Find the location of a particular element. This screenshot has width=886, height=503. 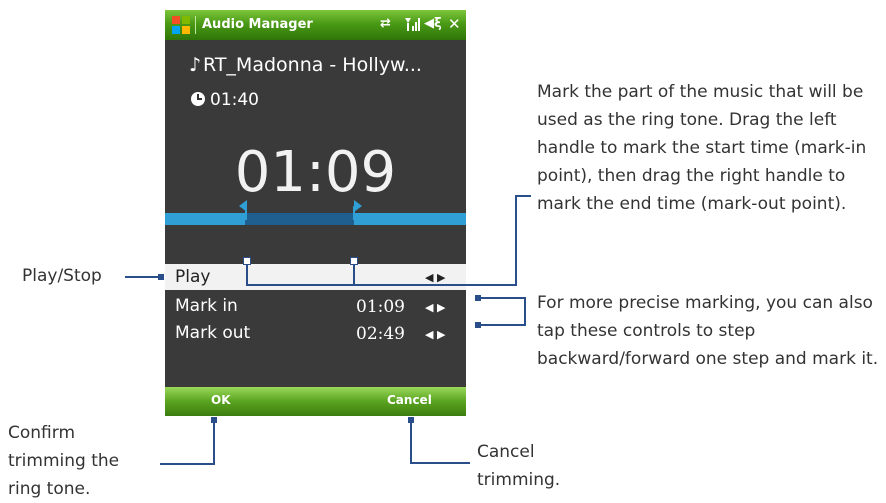

mark-out-handle is located at coordinates (358, 206).